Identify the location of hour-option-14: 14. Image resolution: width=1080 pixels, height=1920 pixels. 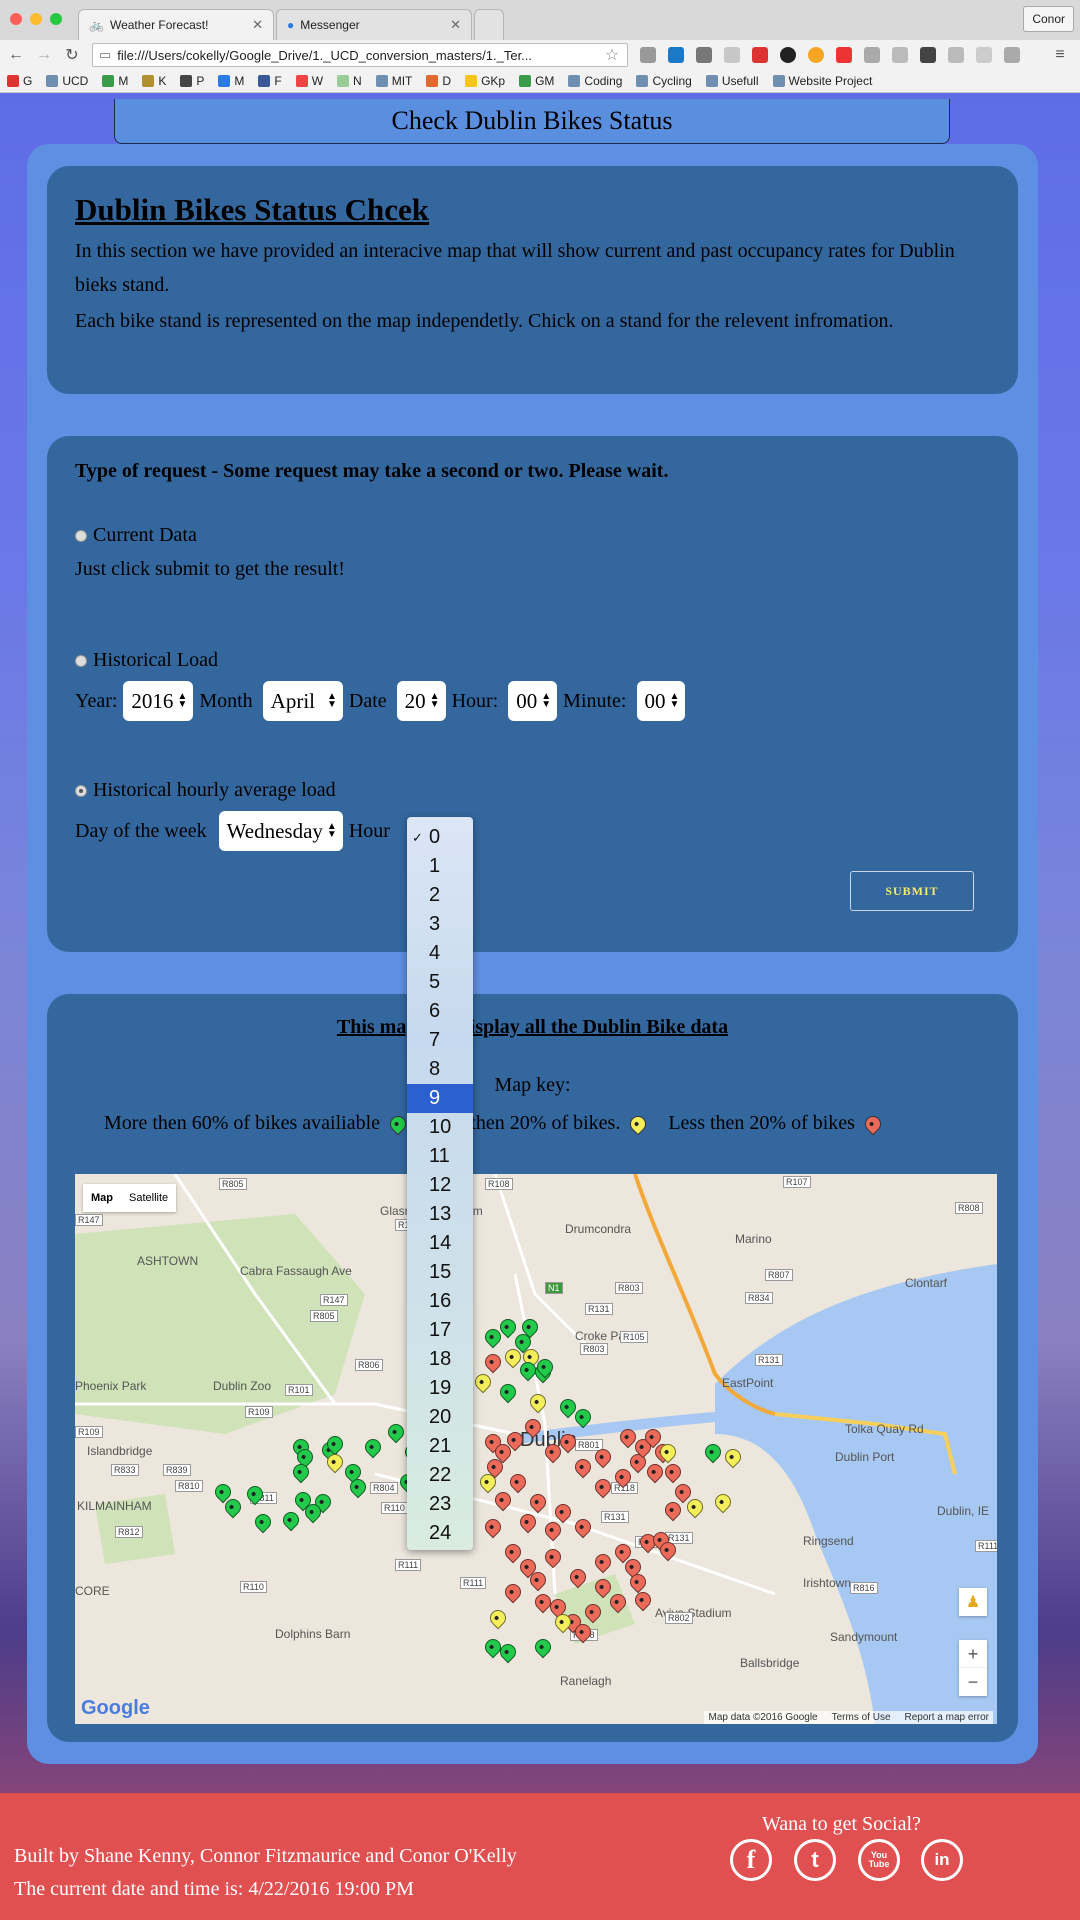
(440, 1243).